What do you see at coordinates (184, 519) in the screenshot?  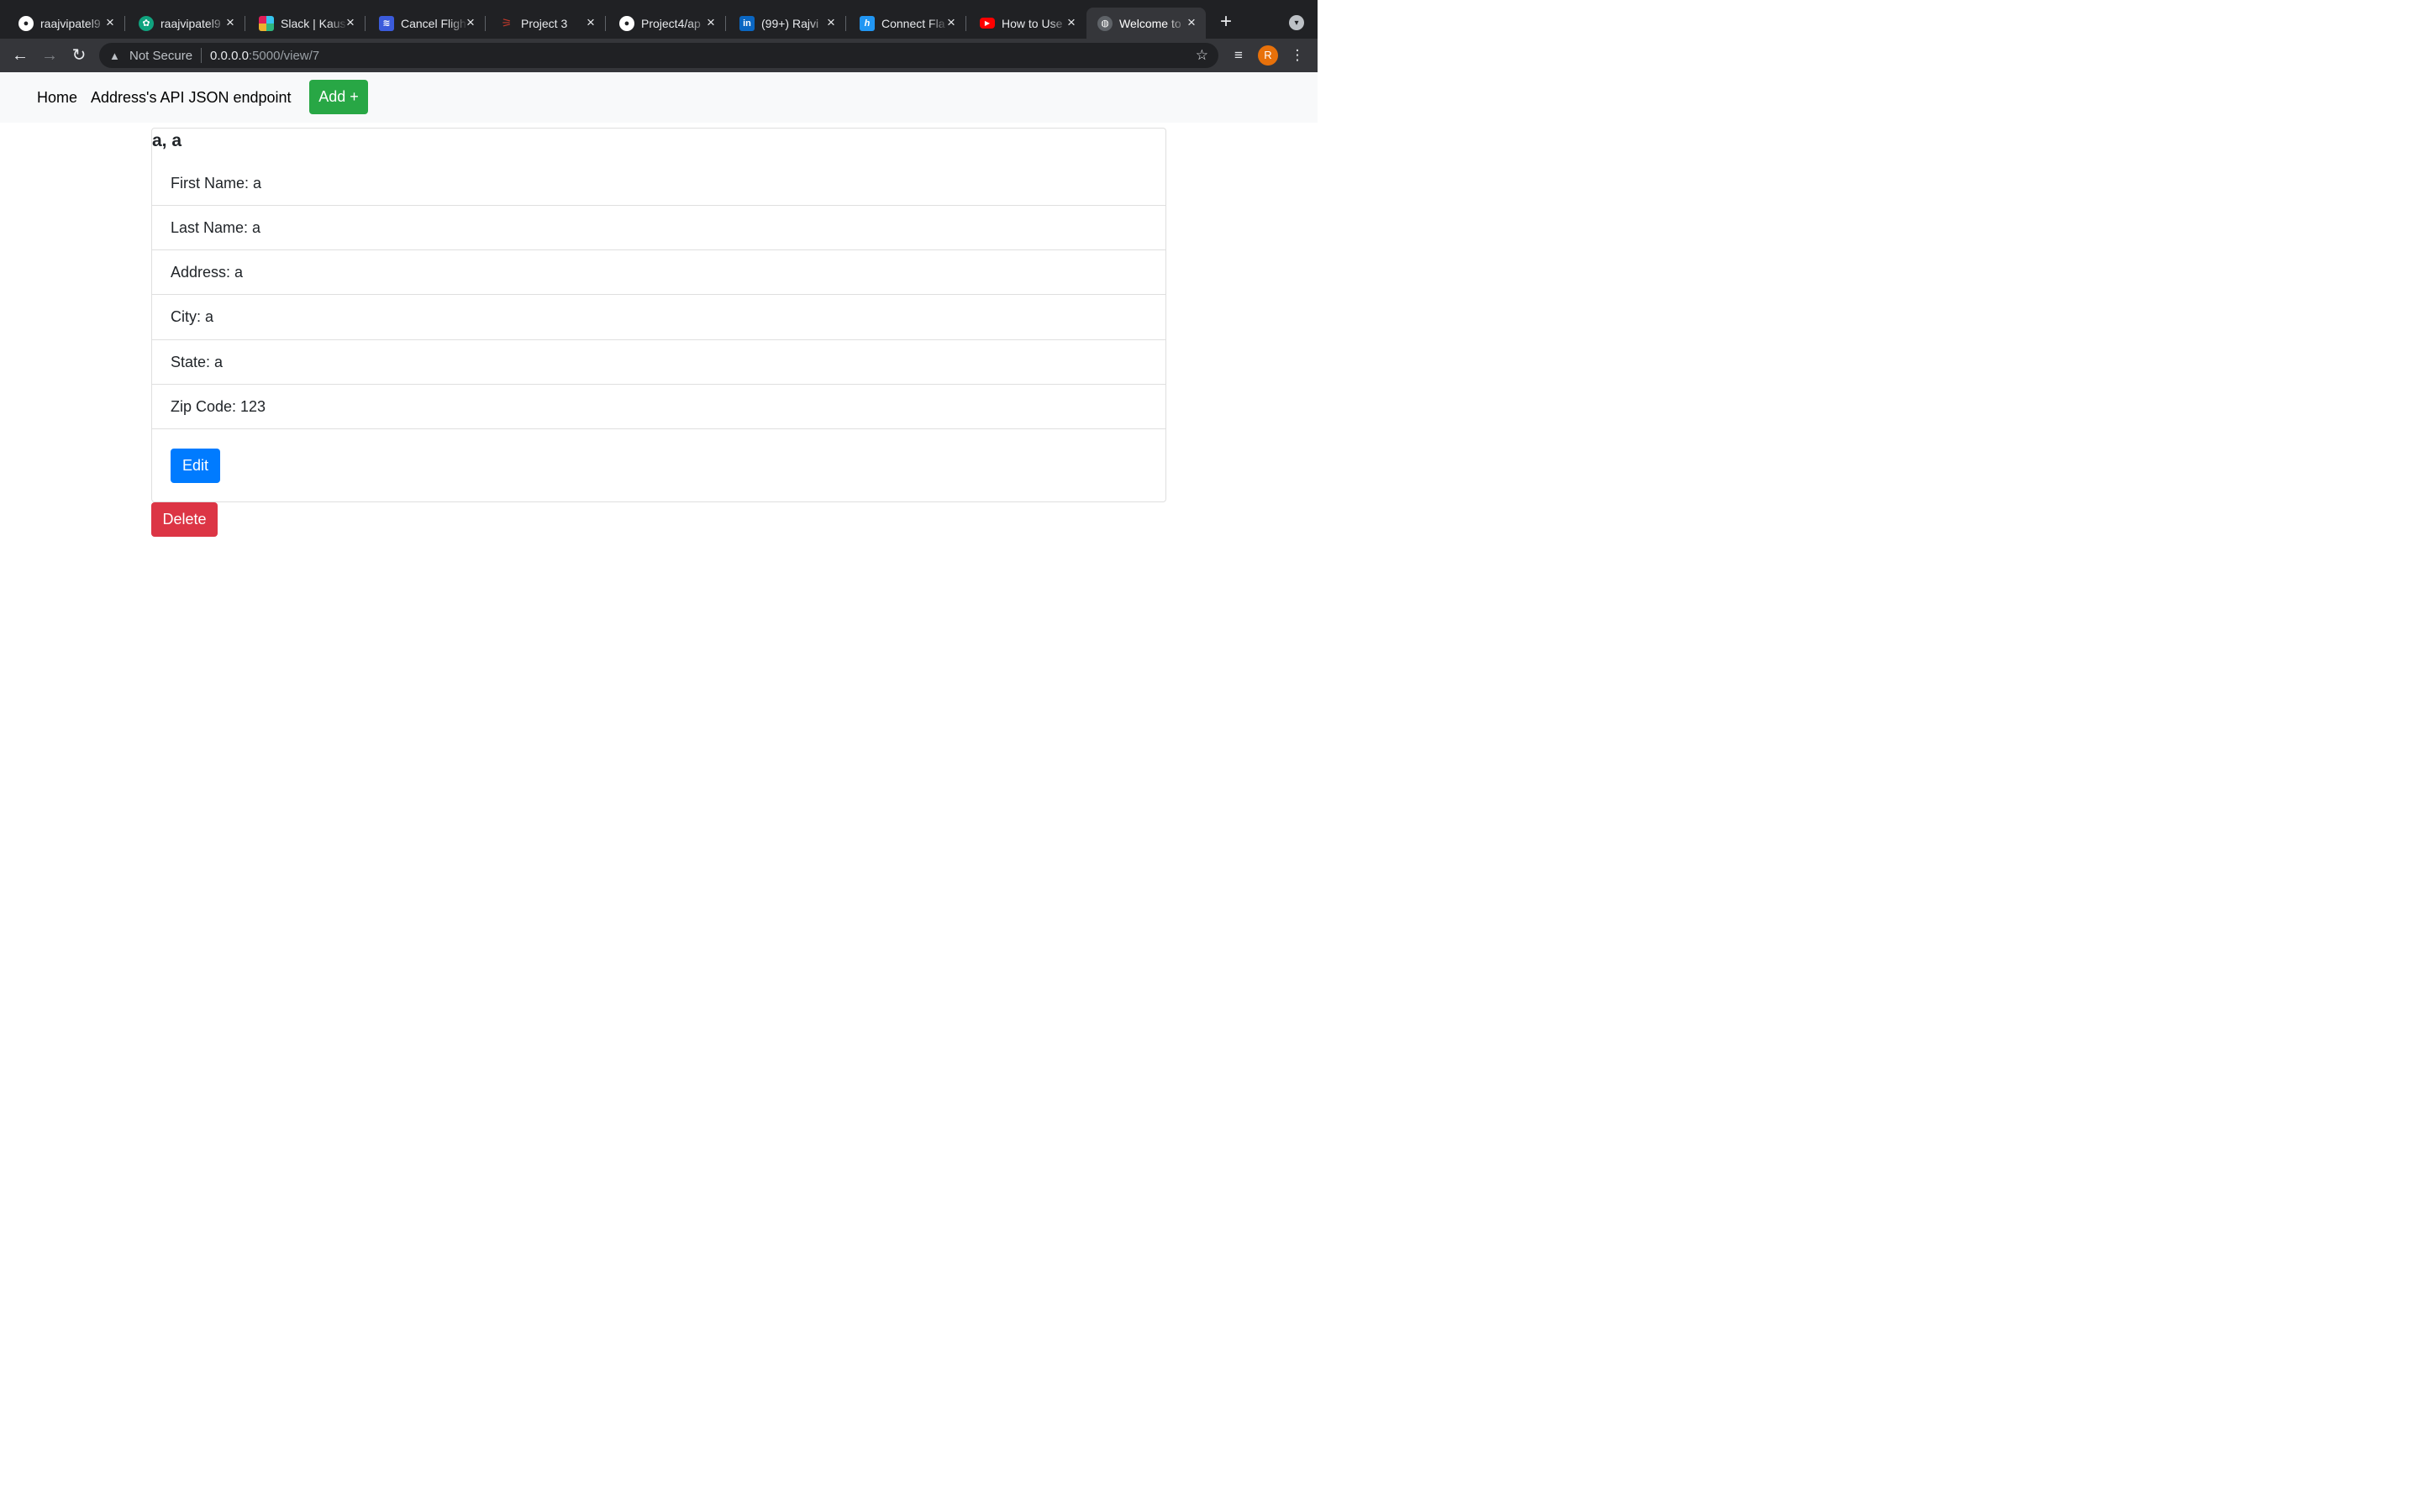 I see `delete-button: Delete` at bounding box center [184, 519].